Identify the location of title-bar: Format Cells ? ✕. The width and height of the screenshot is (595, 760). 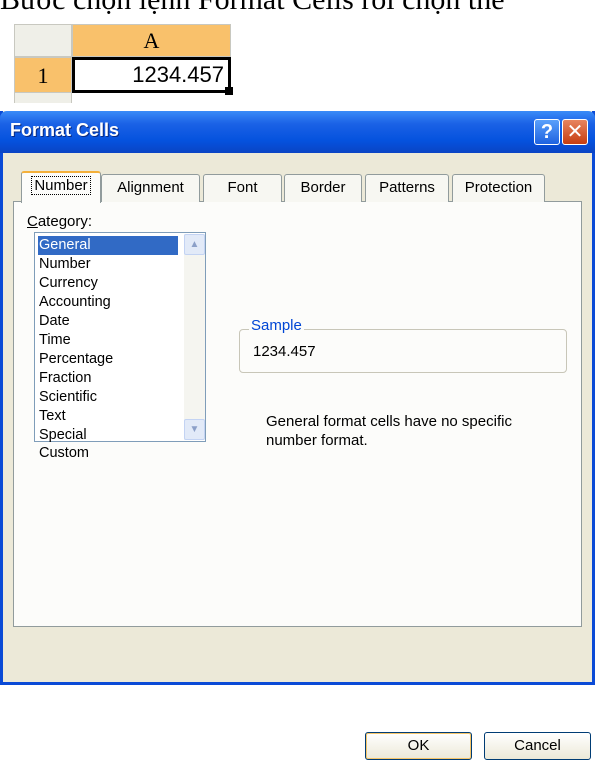
(297, 132).